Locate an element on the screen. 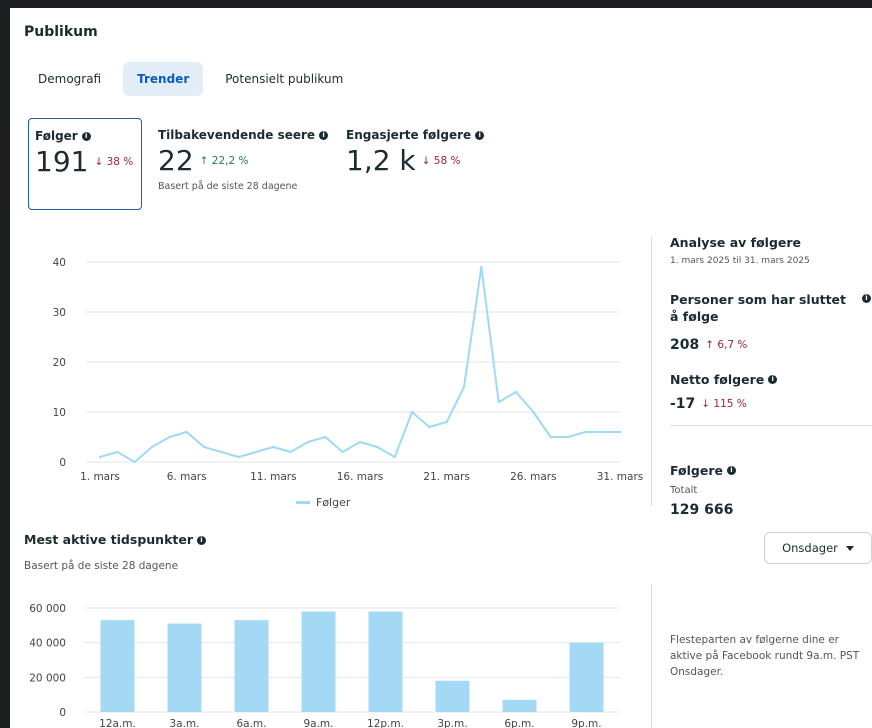 The height and width of the screenshot is (728, 872). net-change: ↓ 115 % is located at coordinates (724, 403).